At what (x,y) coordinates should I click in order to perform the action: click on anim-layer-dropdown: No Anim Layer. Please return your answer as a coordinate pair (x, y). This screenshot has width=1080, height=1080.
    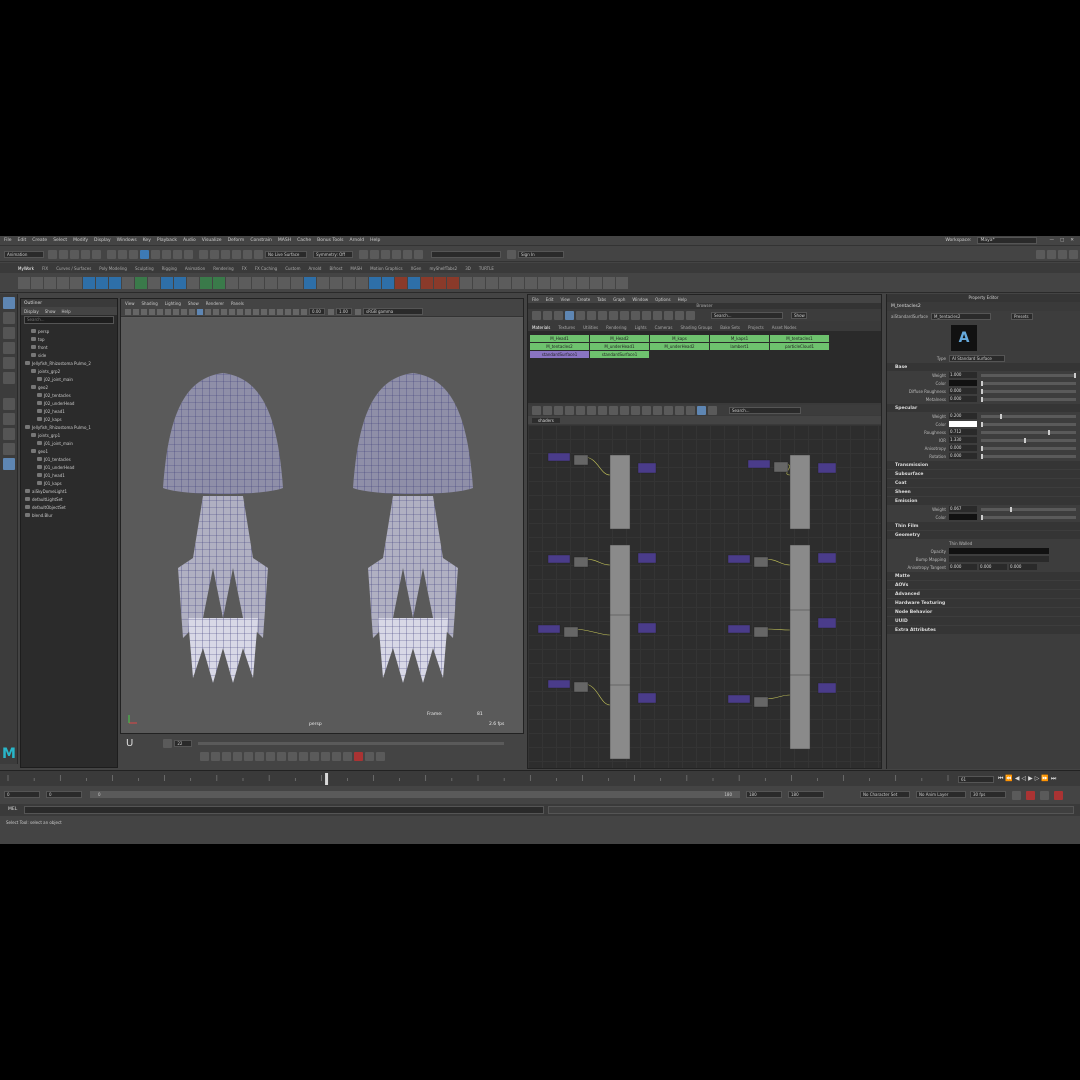
    Looking at the image, I should click on (941, 794).